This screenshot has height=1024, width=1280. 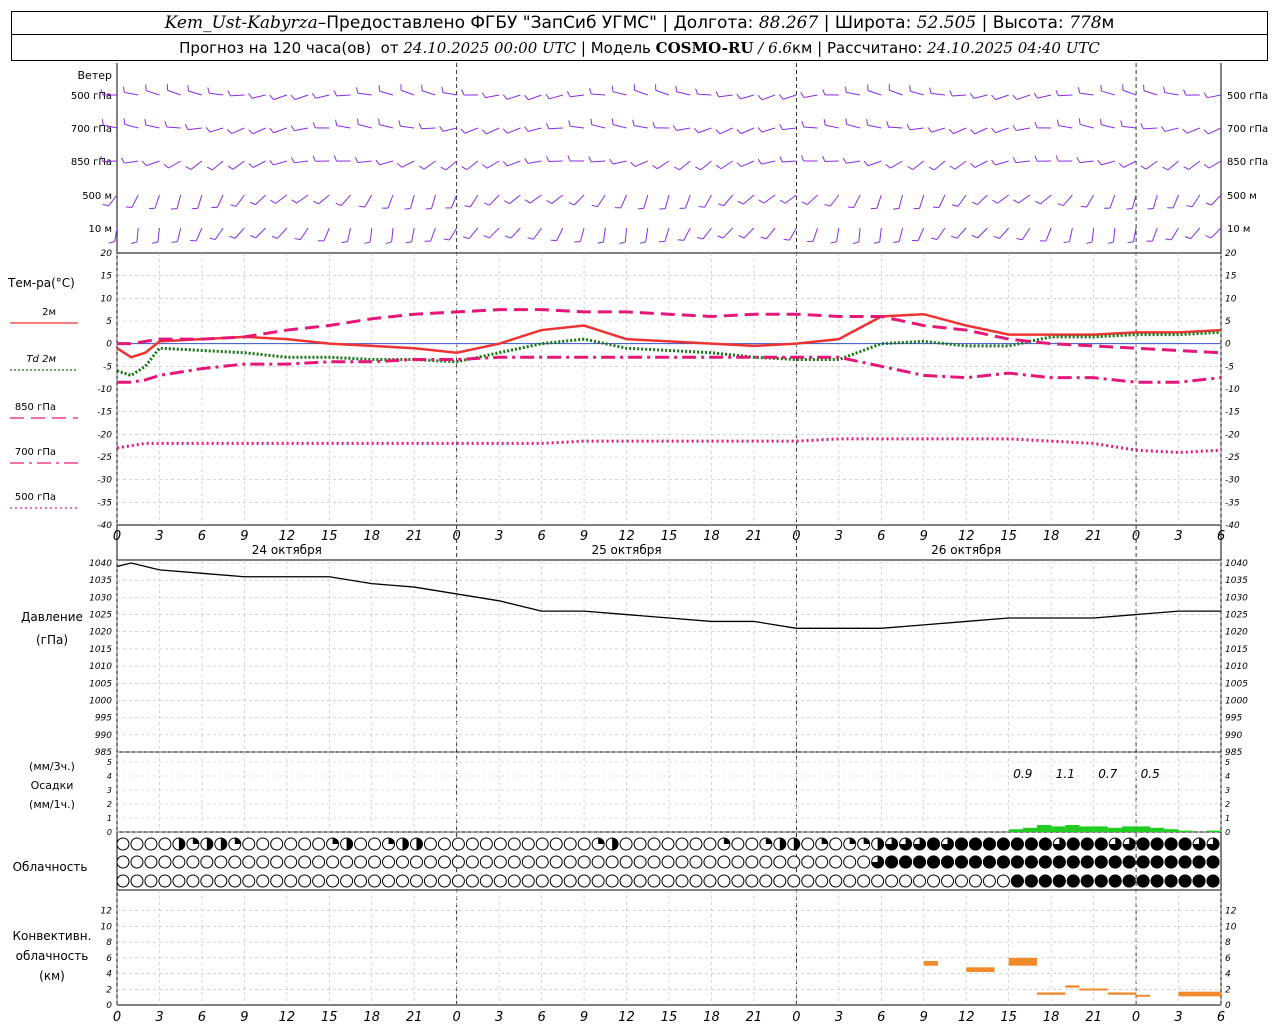 I want to click on pressure-tick-label-right: 1025, so click(x=1236, y=616).